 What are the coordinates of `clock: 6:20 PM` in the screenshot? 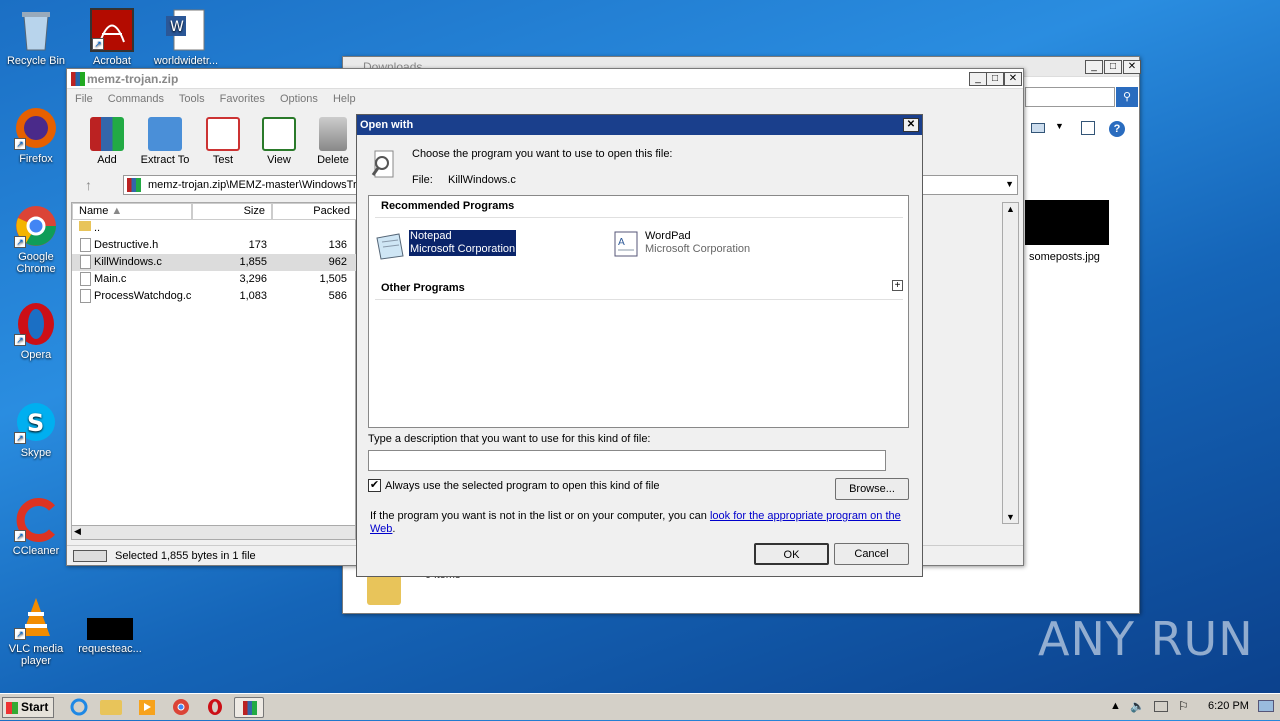 It's located at (1228, 706).